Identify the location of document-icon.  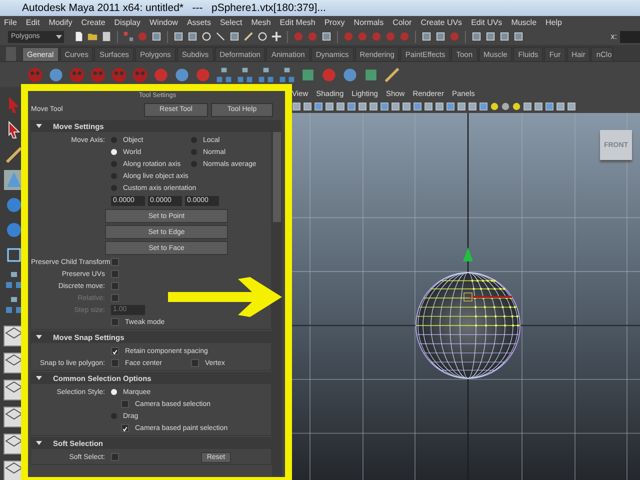
(78, 36).